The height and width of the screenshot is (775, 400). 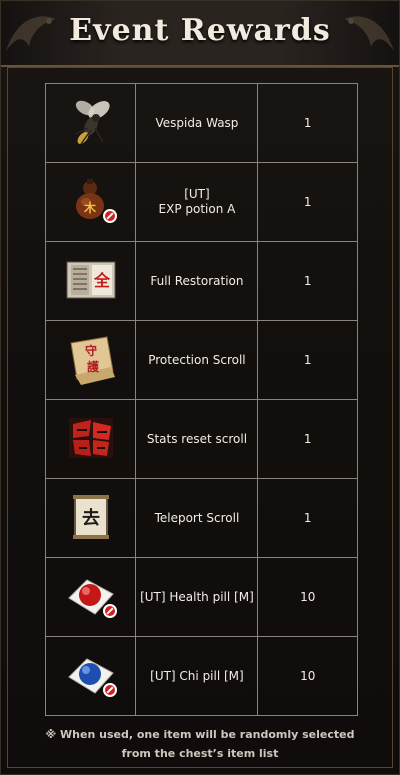 I want to click on restoration-book-icon: 全, so click(x=91, y=280).